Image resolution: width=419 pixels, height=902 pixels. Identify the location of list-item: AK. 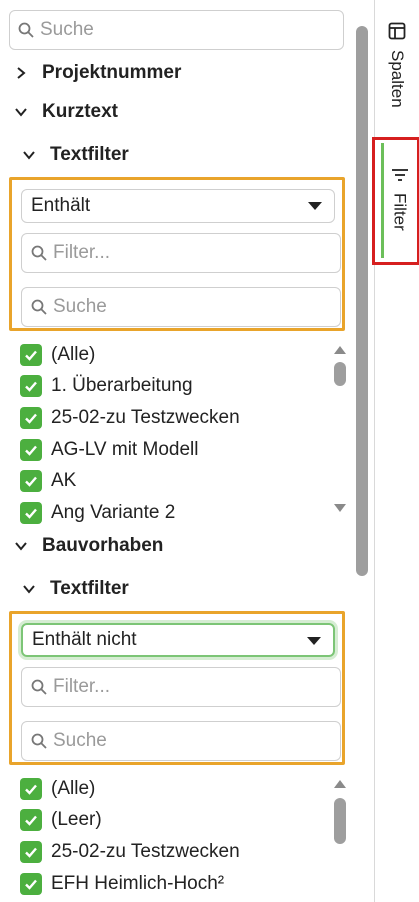
(175, 481).